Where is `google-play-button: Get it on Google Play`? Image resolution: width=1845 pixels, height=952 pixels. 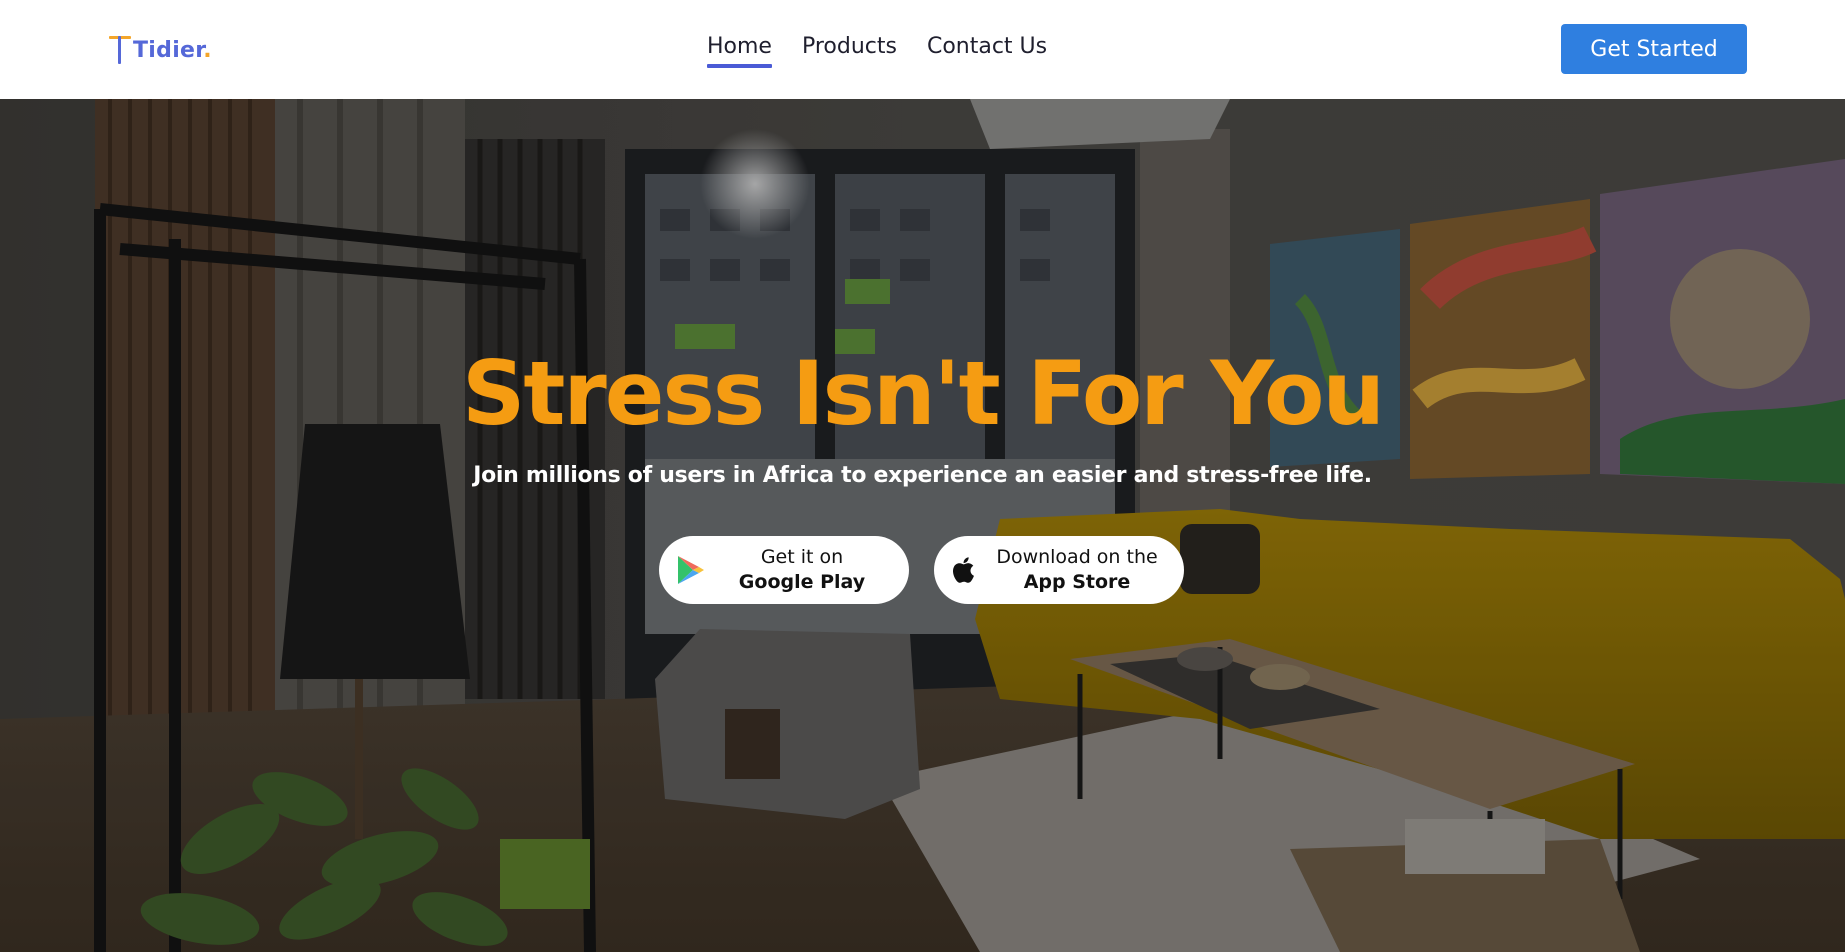 google-play-button: Get it on Google Play is located at coordinates (784, 570).